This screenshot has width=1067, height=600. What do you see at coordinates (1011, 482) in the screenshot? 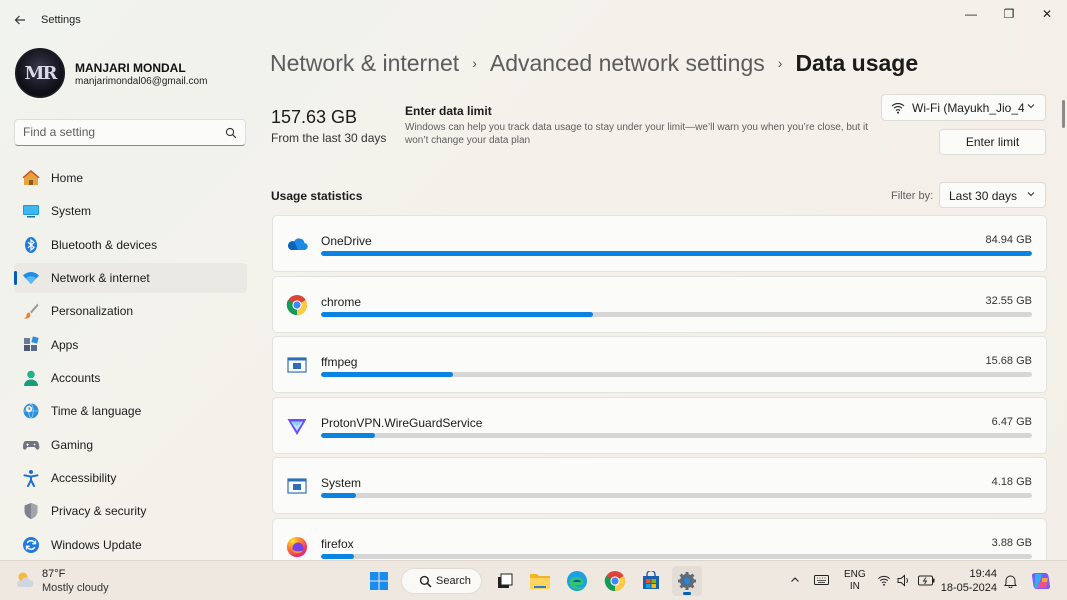
I see `app-data-size: 4.18 GB` at bounding box center [1011, 482].